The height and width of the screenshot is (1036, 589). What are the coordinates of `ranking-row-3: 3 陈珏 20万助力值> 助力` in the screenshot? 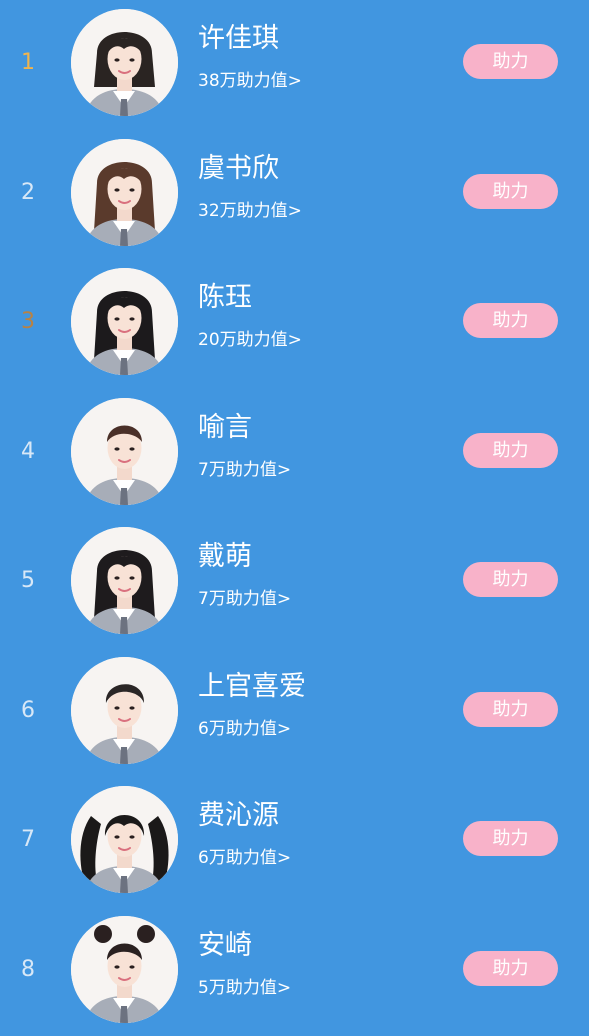 It's located at (294, 324).